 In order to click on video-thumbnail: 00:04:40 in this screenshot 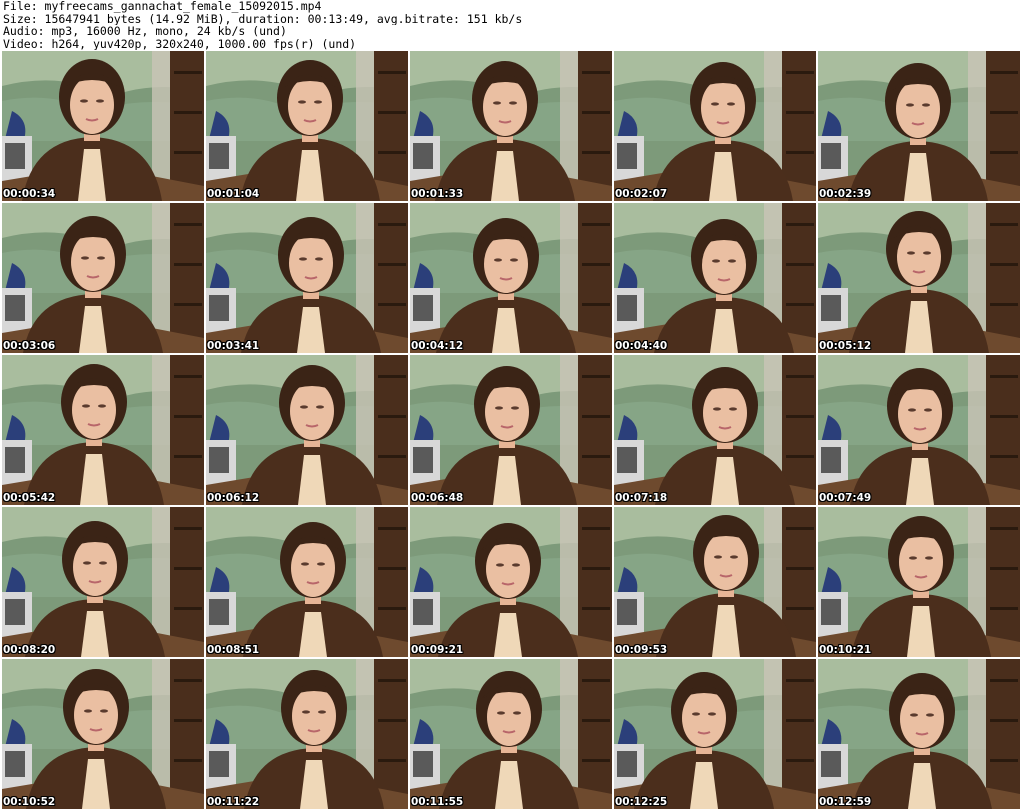, I will do `click(715, 278)`.